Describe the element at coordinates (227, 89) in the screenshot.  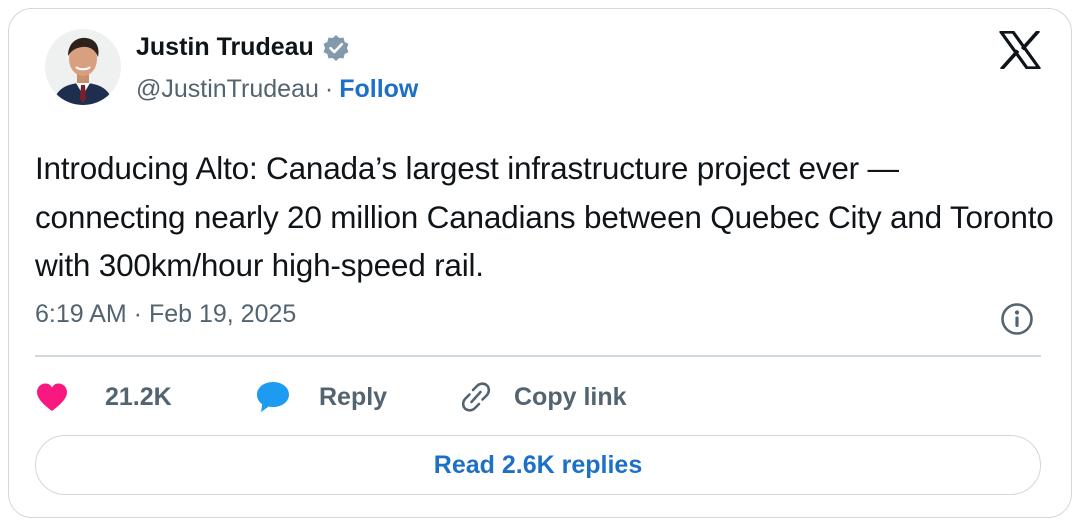
I see `author-handle: @JustinTrudeau` at that location.